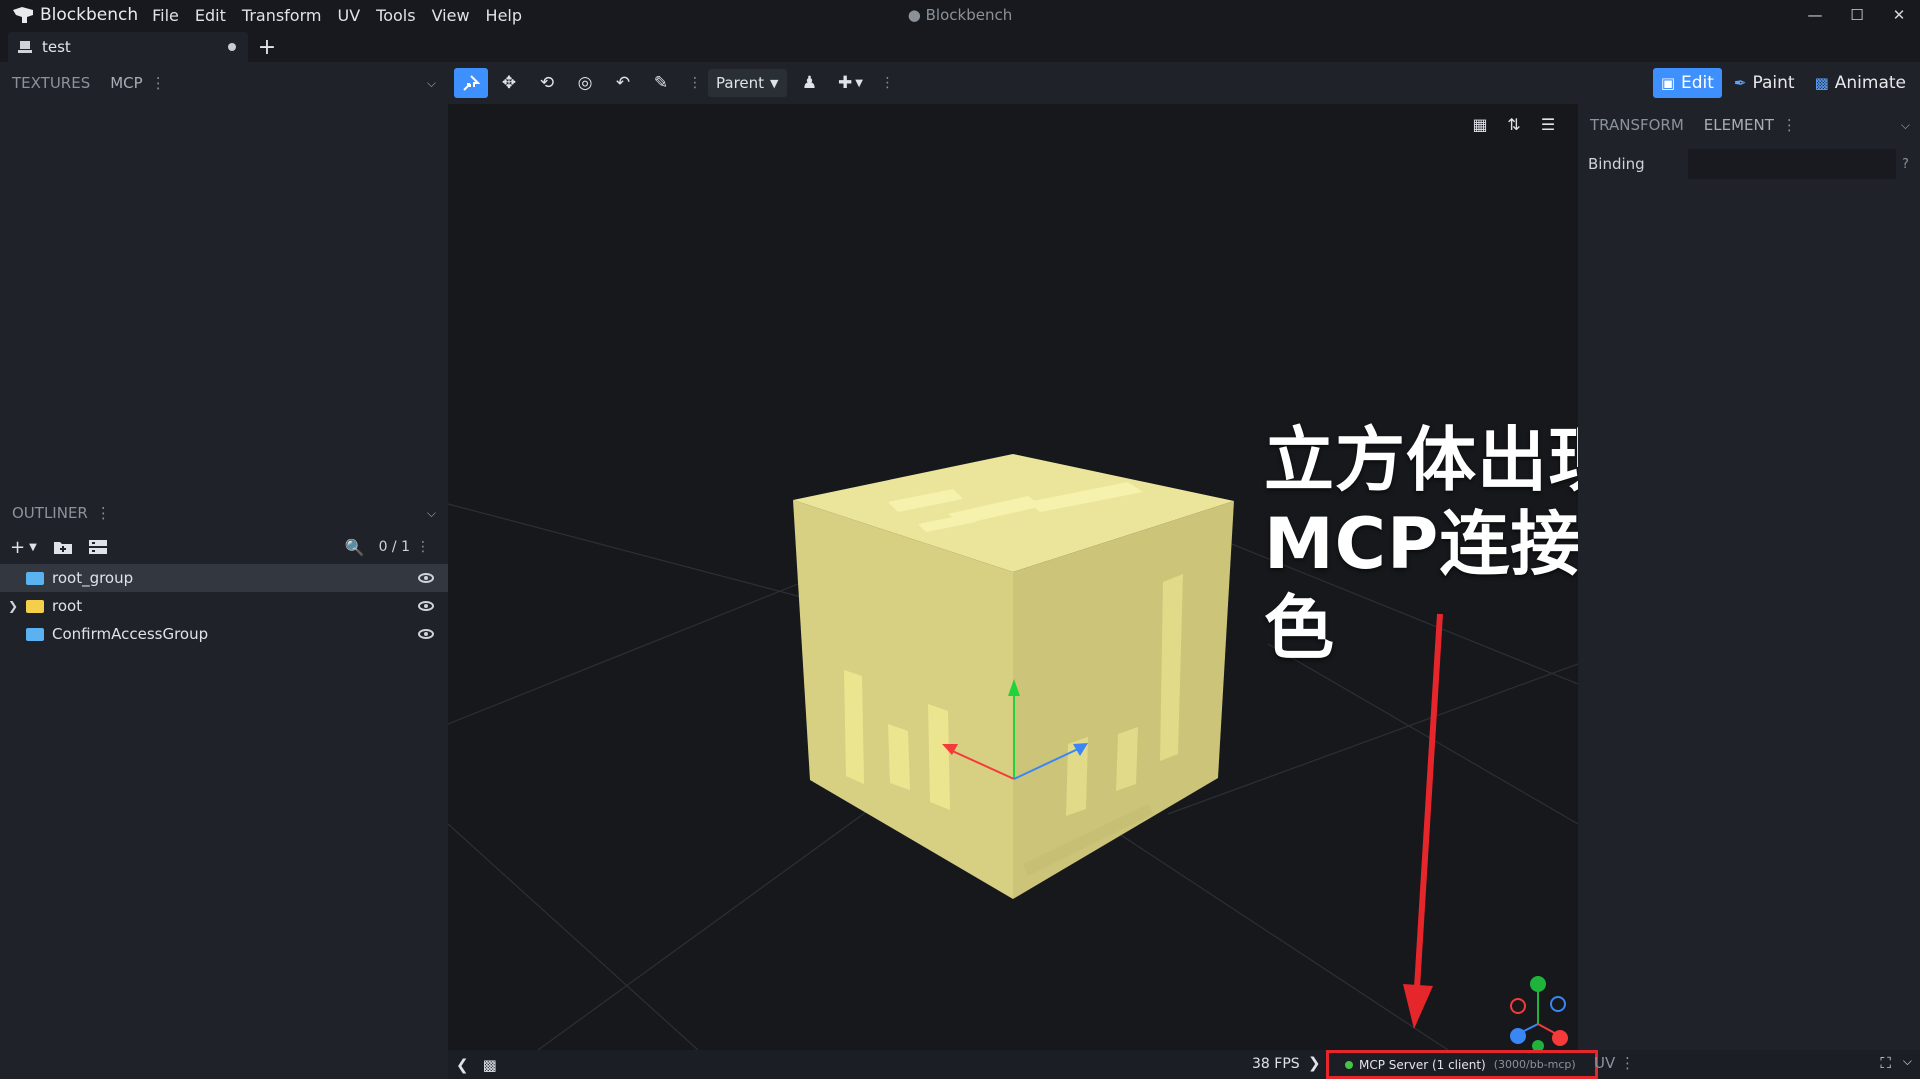 The width and height of the screenshot is (1920, 1079). Describe the element at coordinates (1462, 1064) in the screenshot. I see `mcp-status-indicator: MCP Server (1 client) (3000/bb-mcp)` at that location.